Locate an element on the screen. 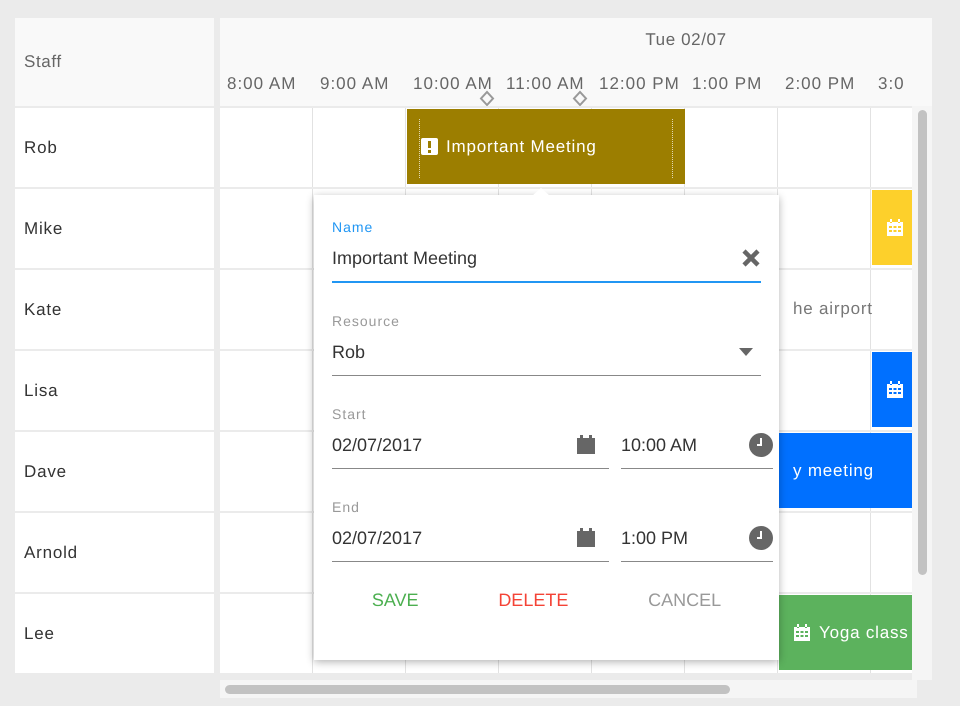  time-label: 11:00 AM is located at coordinates (545, 84).